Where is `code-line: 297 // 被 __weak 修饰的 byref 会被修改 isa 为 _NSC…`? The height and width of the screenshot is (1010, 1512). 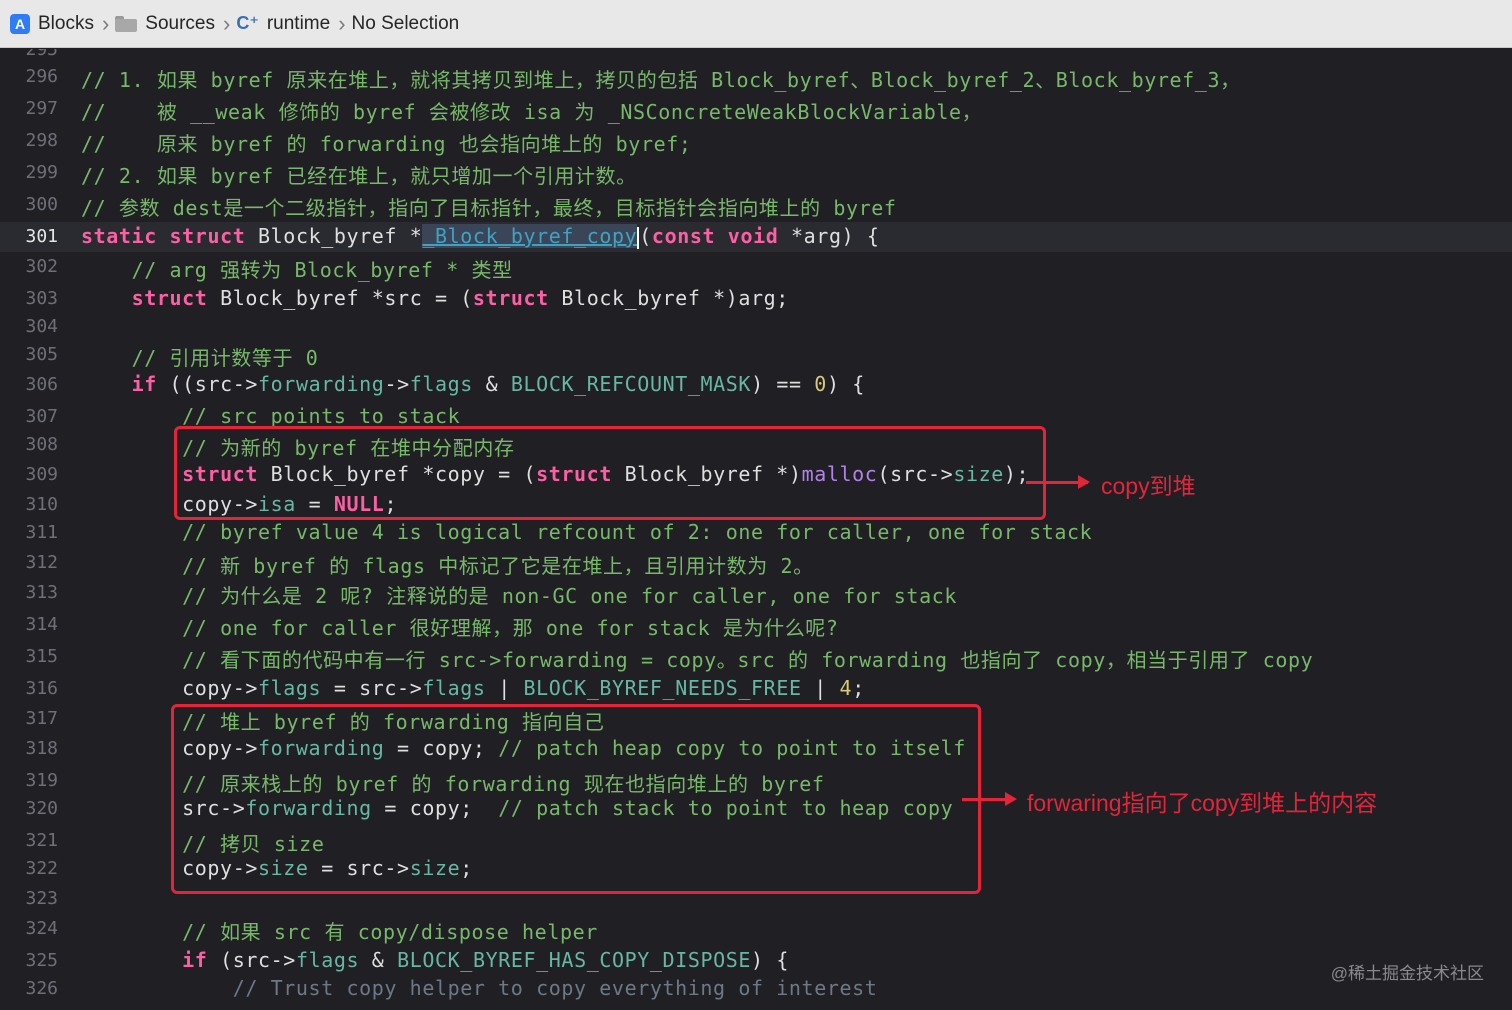
code-line: 297 // 被 __weak 修饰的 byref 会被修改 isa 为 _NSC… is located at coordinates (756, 109).